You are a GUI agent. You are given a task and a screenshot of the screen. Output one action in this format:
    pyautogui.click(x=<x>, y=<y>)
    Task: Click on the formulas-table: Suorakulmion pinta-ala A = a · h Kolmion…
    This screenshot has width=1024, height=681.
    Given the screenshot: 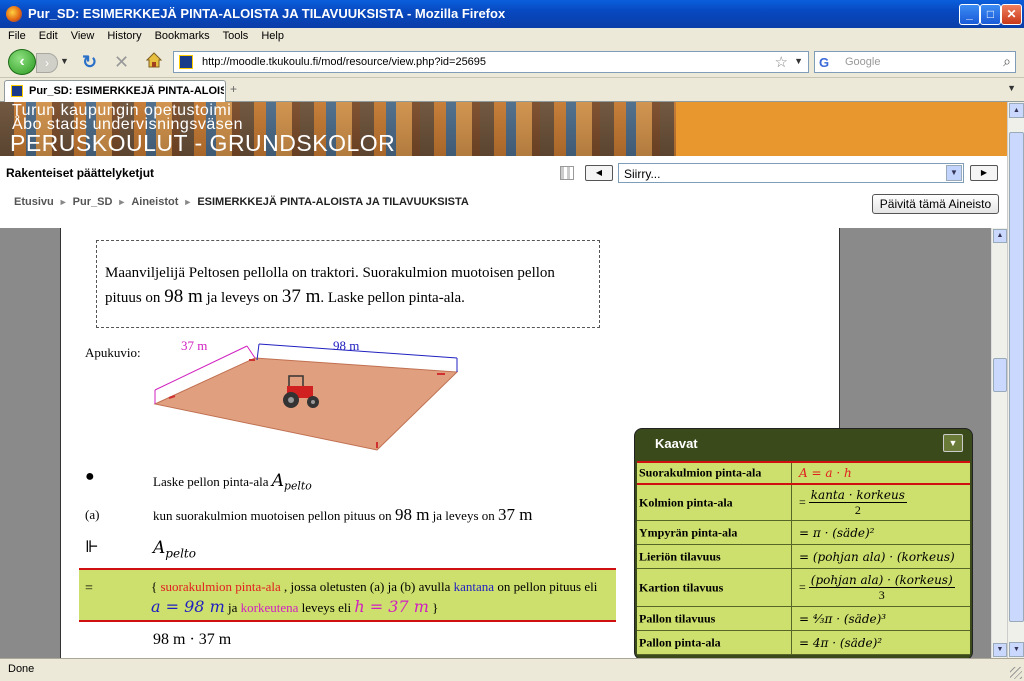 What is the action you would take?
    pyautogui.click(x=803, y=558)
    